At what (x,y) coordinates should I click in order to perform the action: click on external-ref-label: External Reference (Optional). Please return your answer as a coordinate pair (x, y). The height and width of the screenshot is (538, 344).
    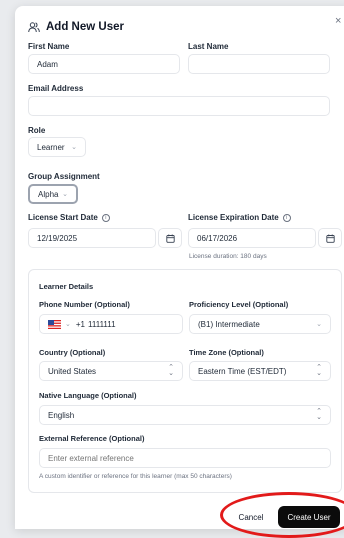
    Looking at the image, I should click on (92, 438).